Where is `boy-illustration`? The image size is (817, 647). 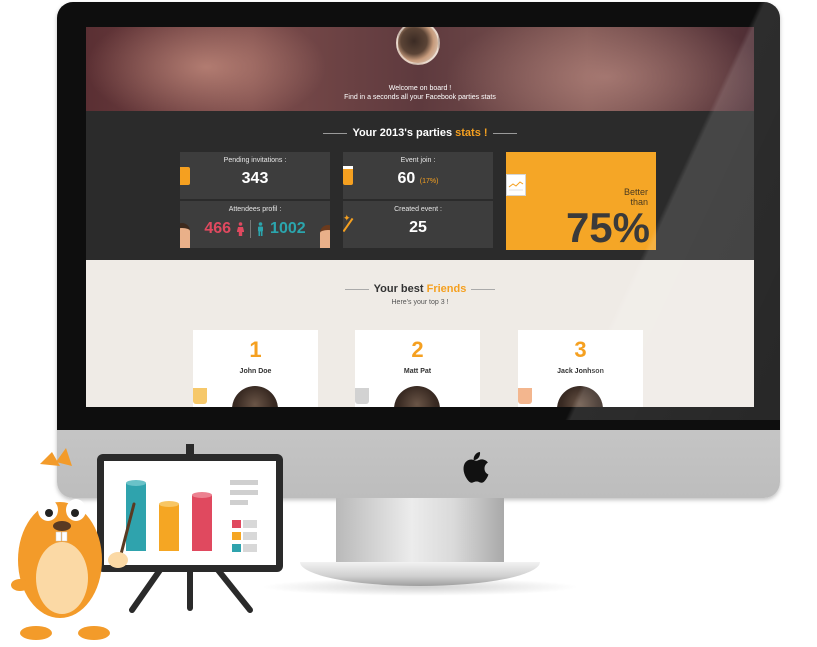 boy-illustration is located at coordinates (325, 236).